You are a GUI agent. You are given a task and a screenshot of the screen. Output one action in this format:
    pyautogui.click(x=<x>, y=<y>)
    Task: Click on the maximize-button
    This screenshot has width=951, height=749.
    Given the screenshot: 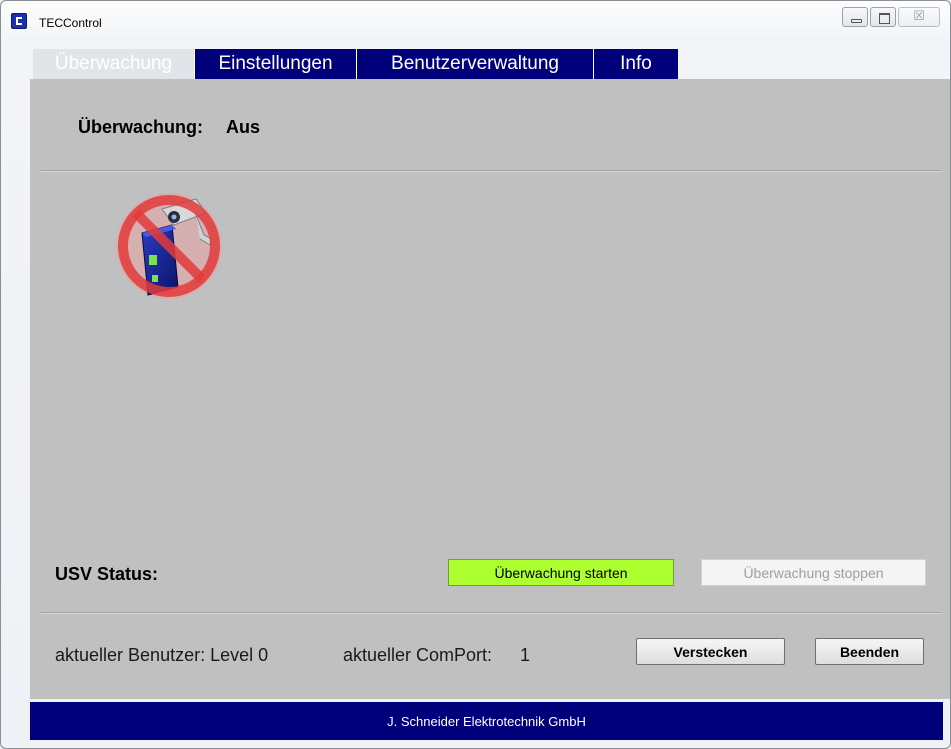 What is the action you would take?
    pyautogui.click(x=883, y=17)
    